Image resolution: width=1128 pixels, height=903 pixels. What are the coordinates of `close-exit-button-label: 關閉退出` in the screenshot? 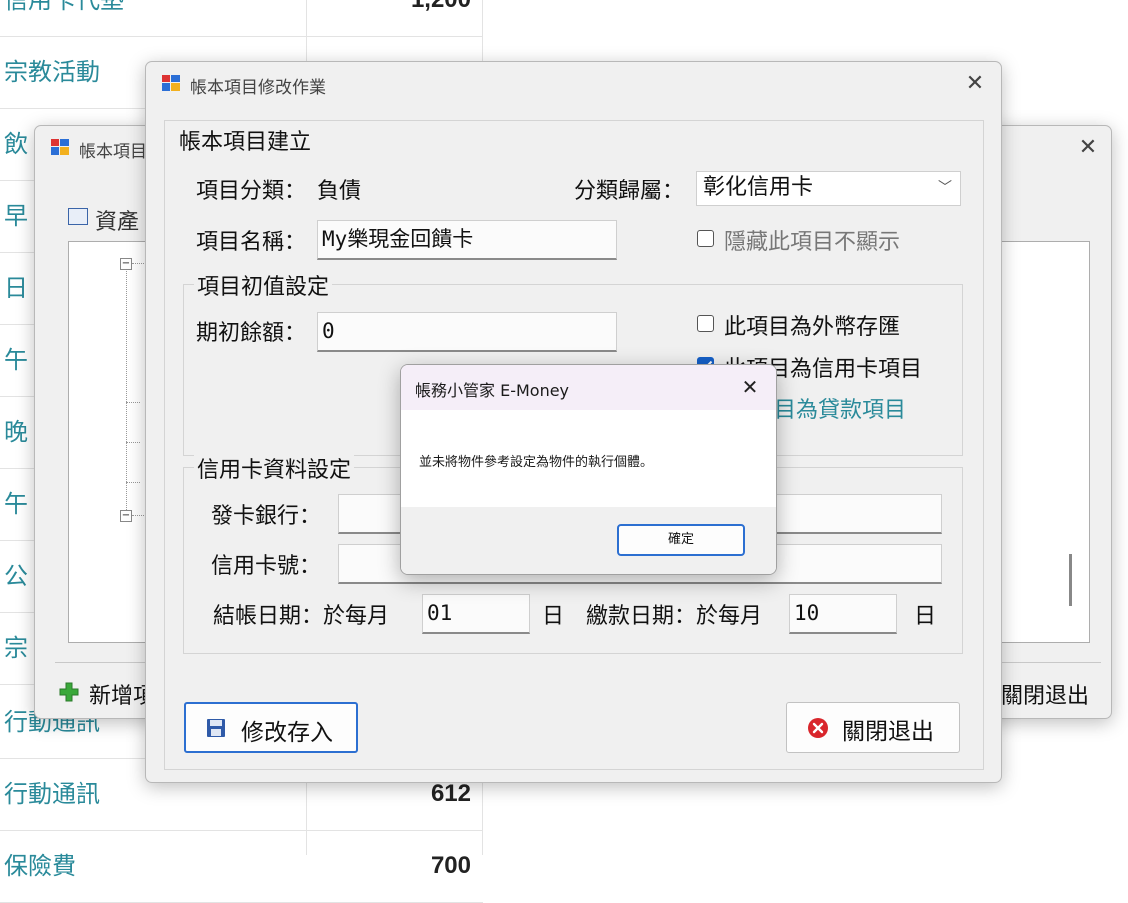 It's located at (888, 732).